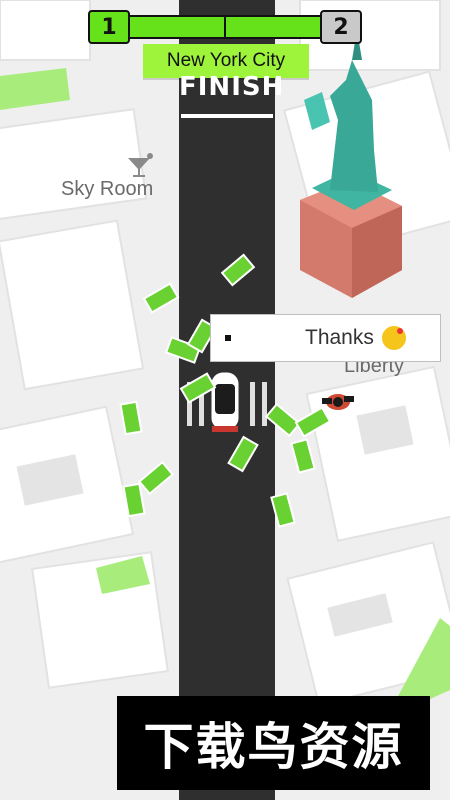 This screenshot has width=450, height=800. Describe the element at coordinates (393, 338) in the screenshot. I see `kissing-face-icon` at that location.